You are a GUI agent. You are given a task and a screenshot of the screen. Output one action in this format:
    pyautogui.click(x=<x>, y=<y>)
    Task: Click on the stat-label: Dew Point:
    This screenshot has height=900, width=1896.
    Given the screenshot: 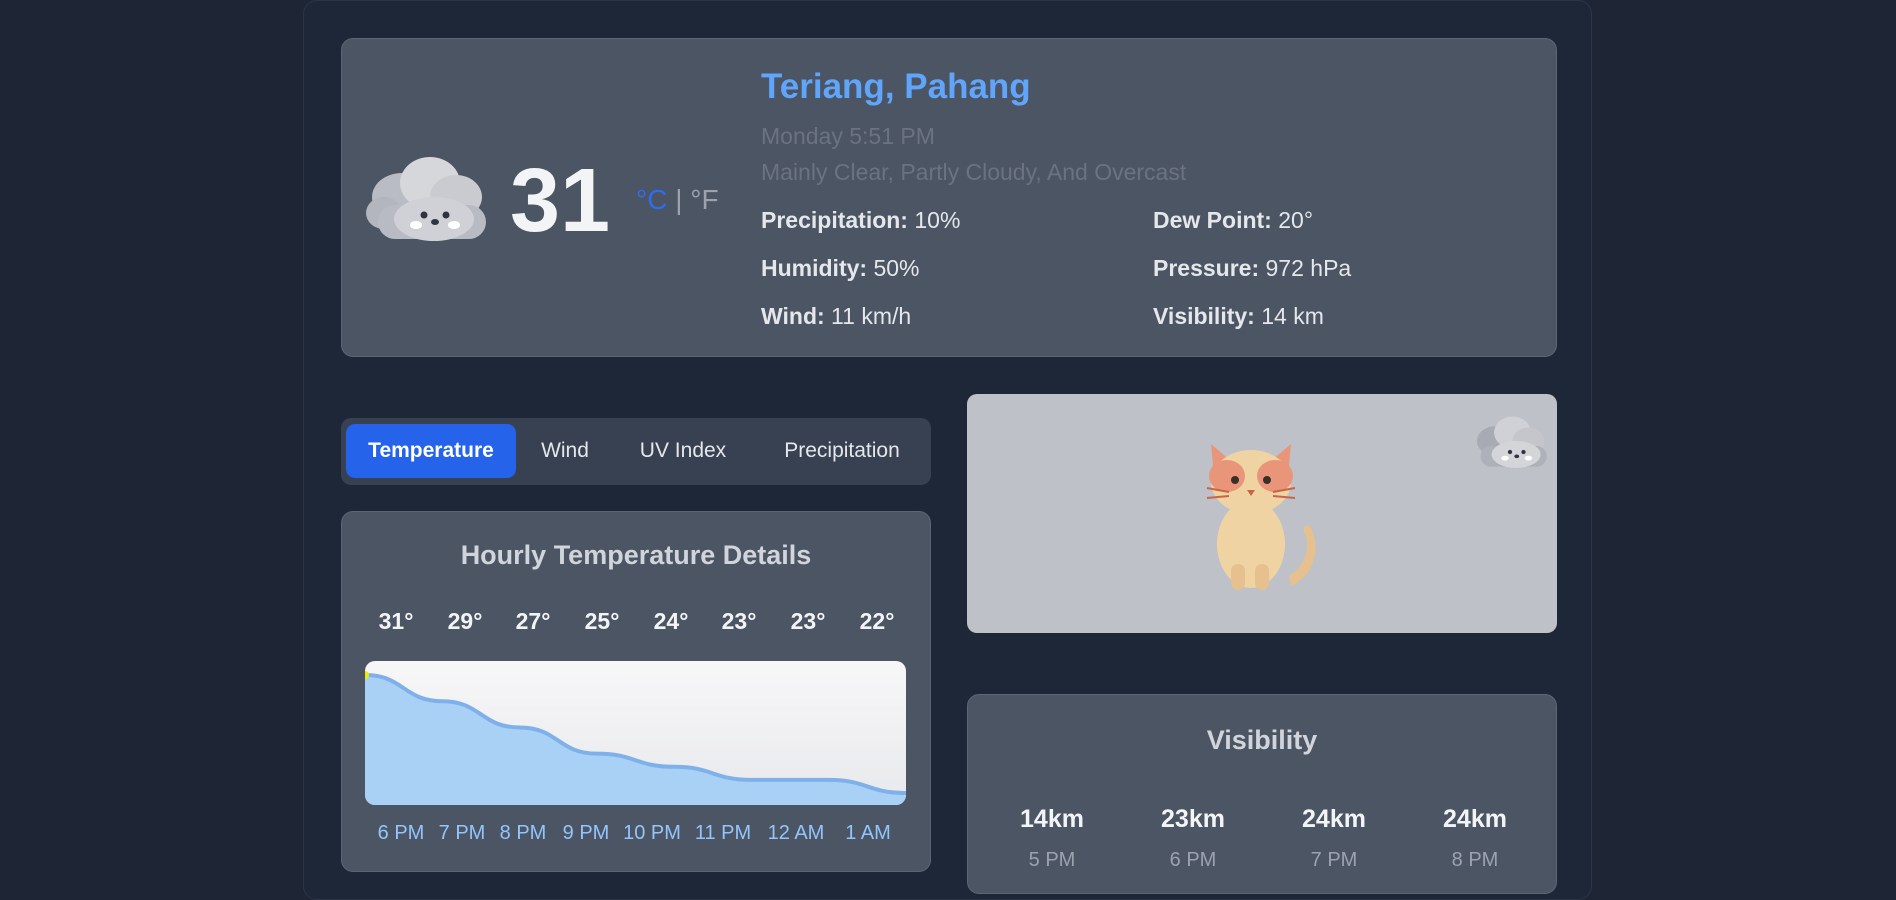 What is the action you would take?
    pyautogui.click(x=1212, y=220)
    